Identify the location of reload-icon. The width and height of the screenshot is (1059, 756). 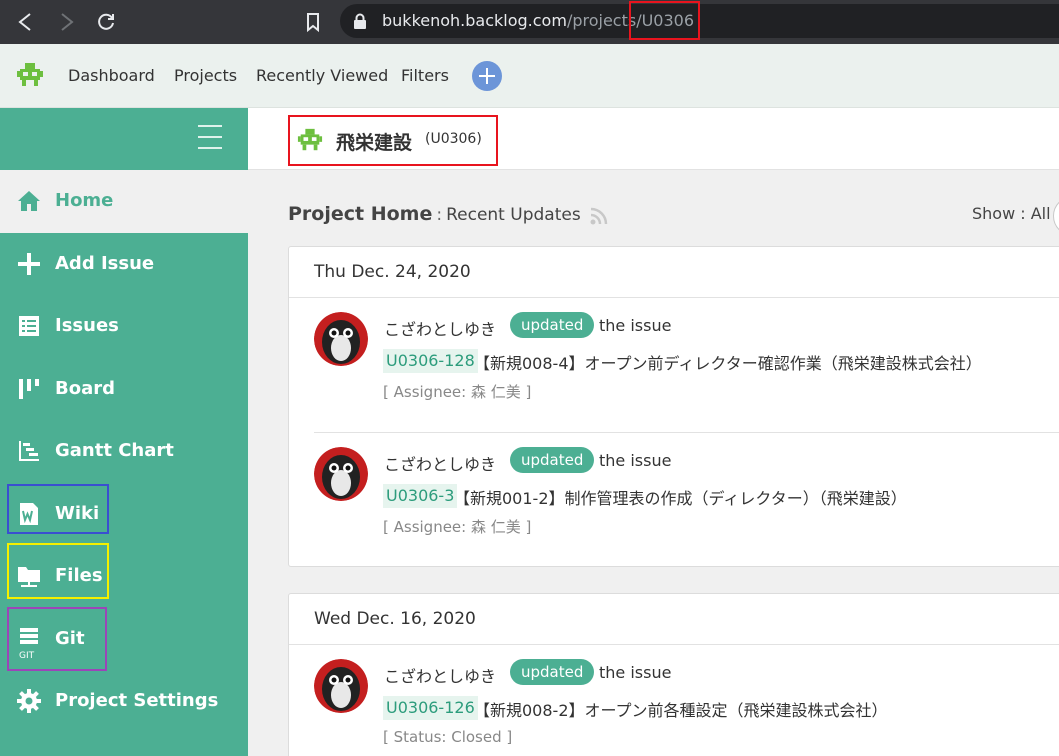
(106, 22).